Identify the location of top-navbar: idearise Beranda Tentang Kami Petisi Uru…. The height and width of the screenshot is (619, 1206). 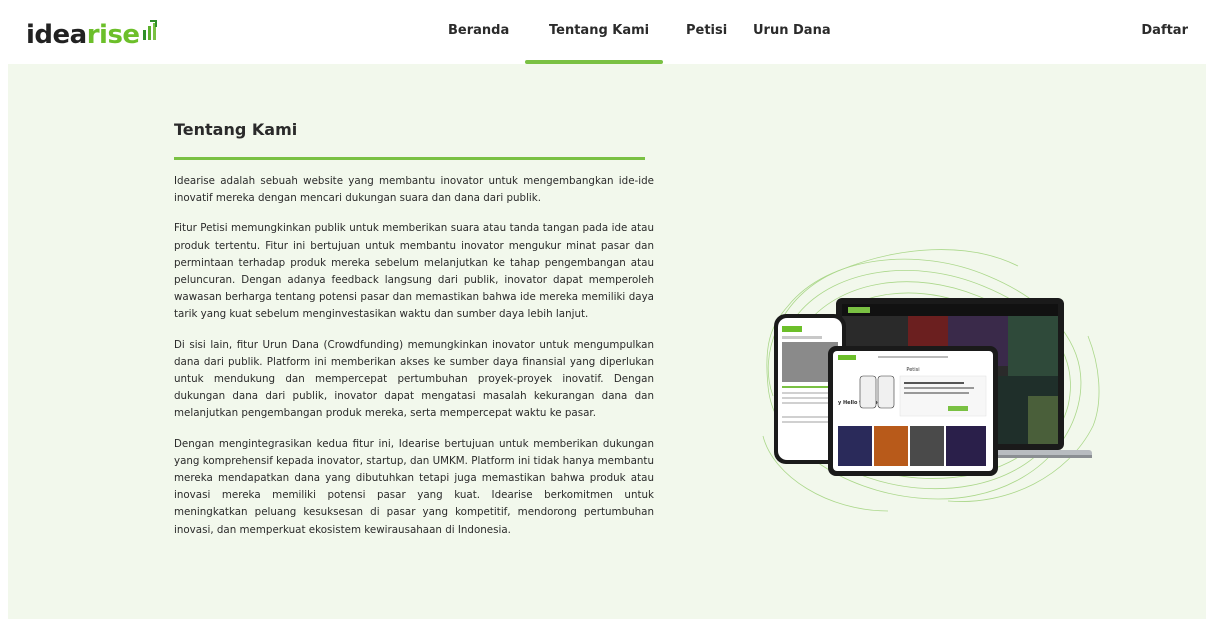
(603, 32).